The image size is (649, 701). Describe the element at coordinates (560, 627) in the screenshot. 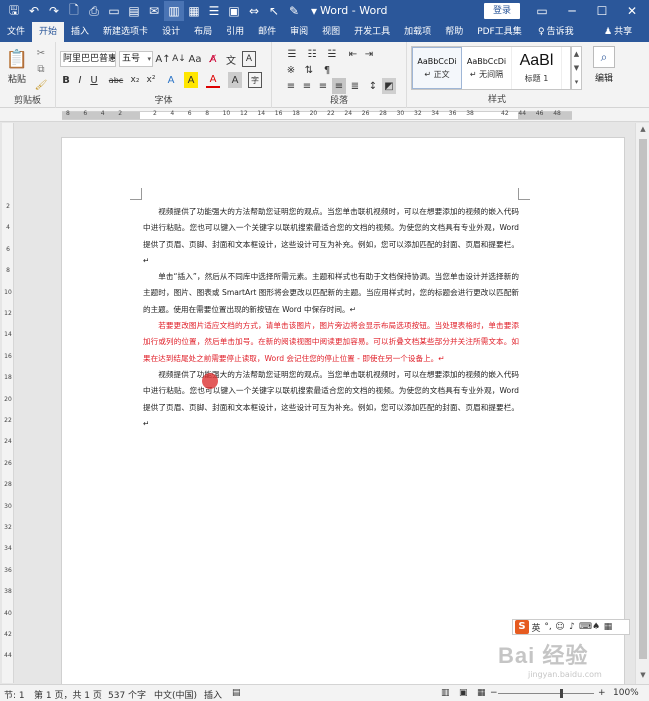

I see `emoji-icon: ☺` at that location.